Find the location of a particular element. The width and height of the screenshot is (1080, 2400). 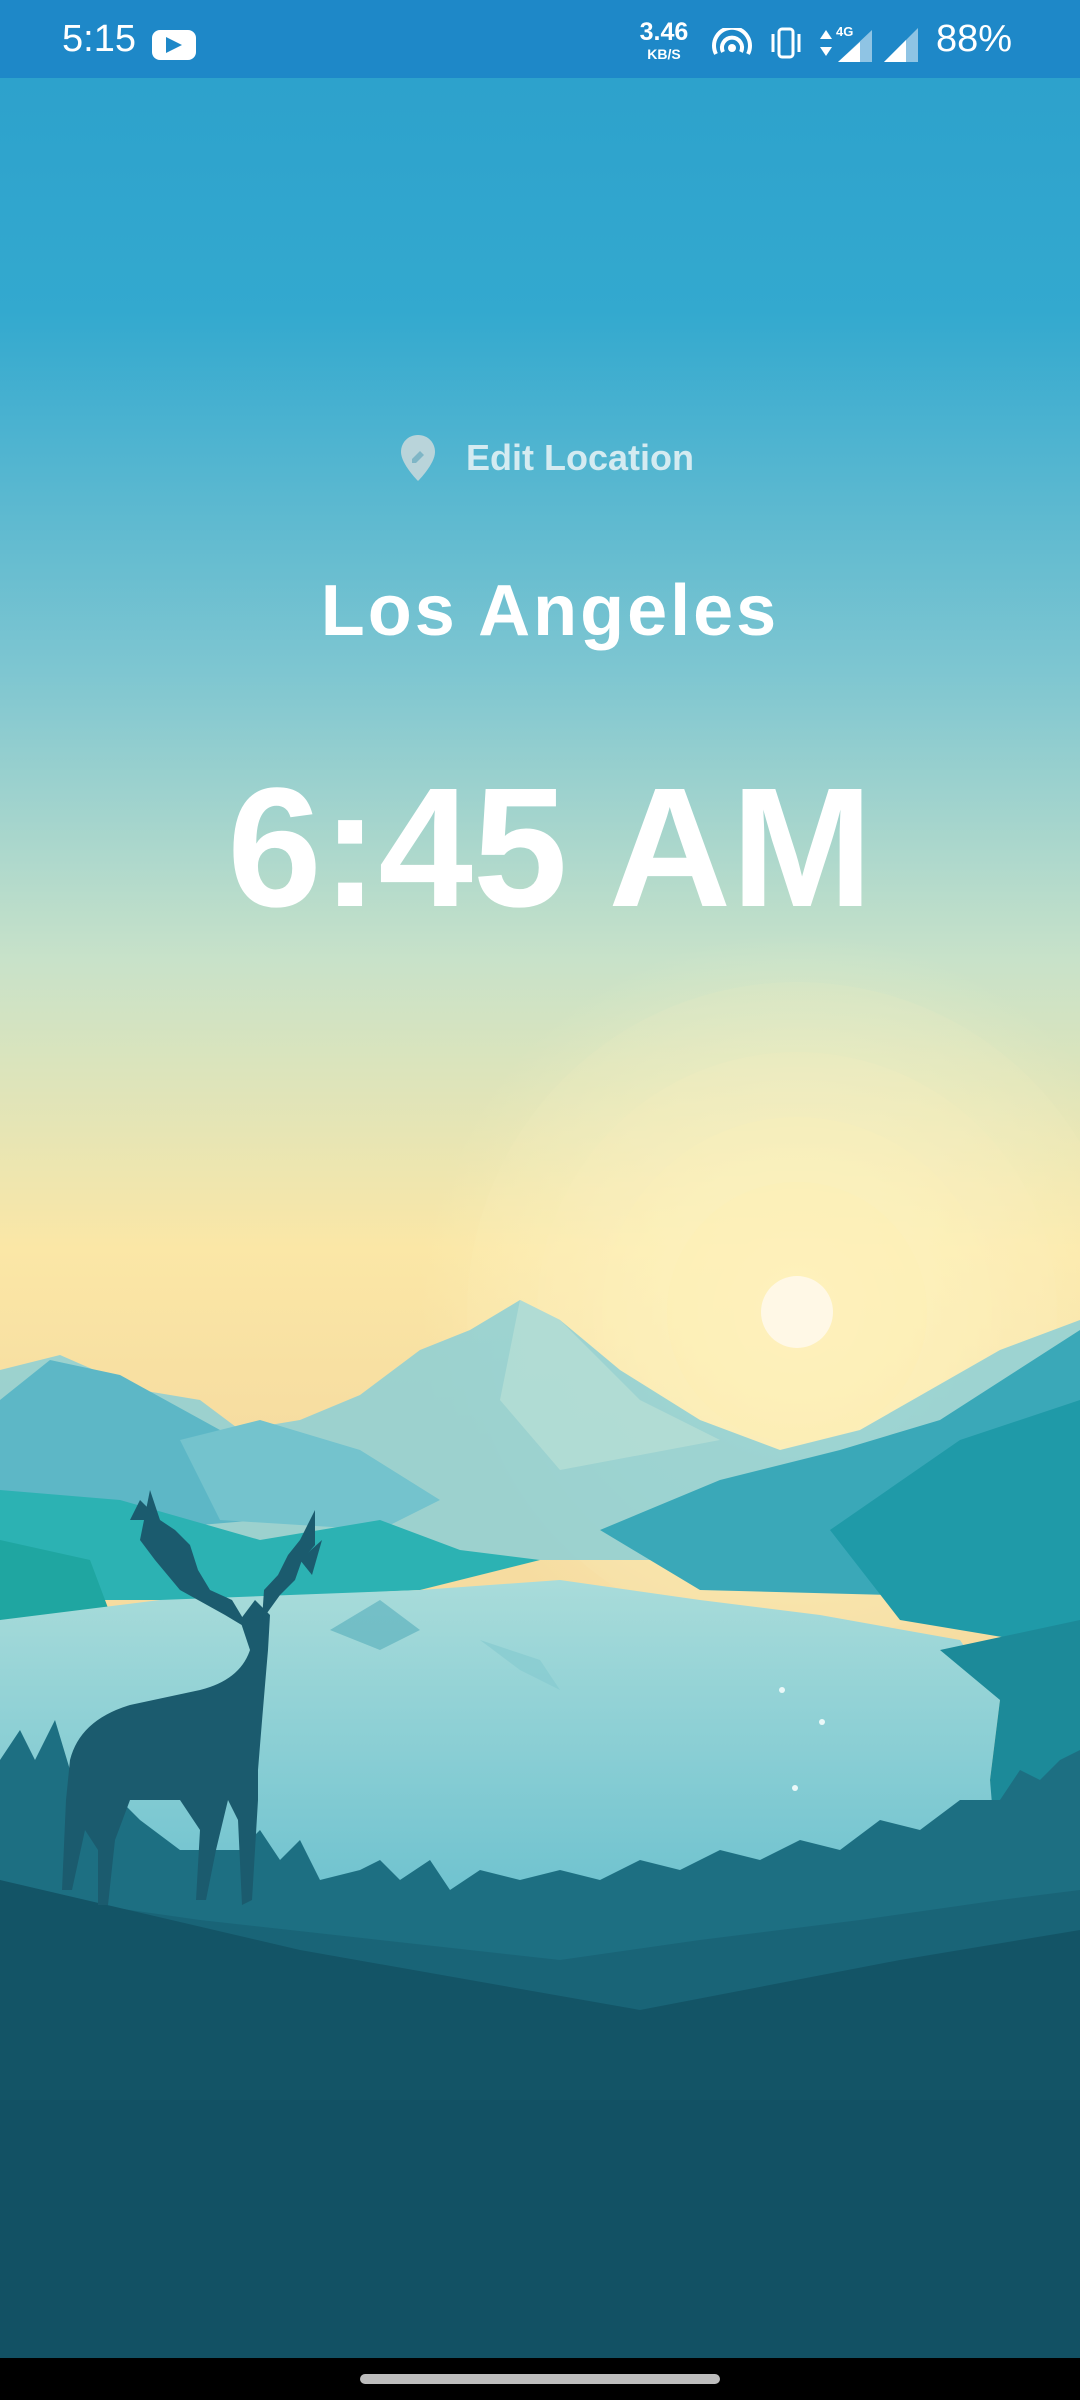

hotspot-icon is located at coordinates (732, 41).